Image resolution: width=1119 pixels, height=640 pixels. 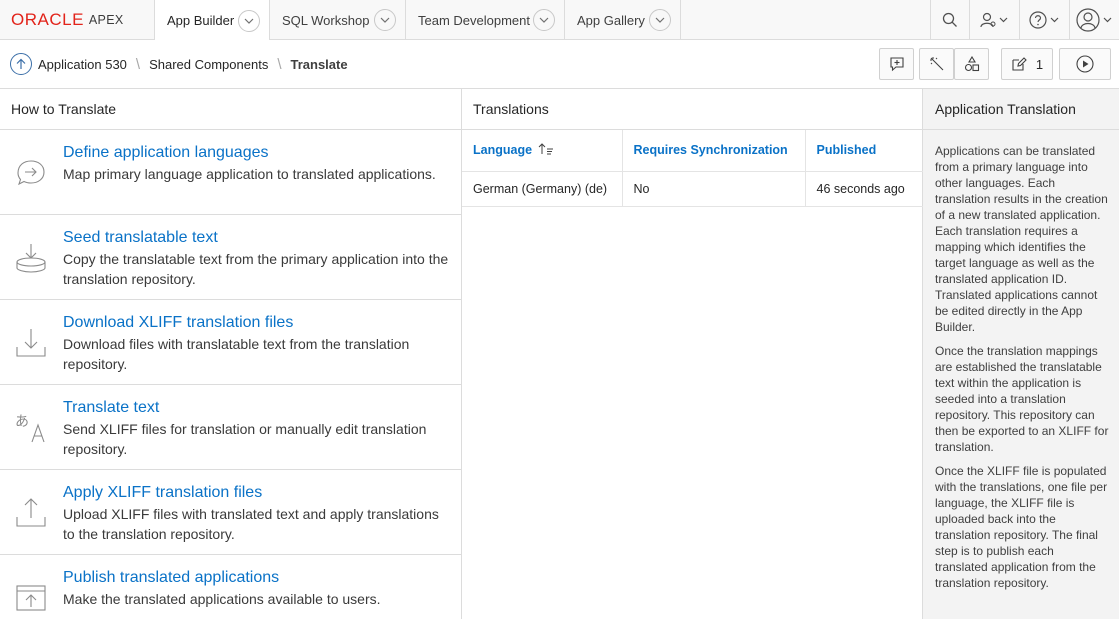 I want to click on avatar-icon, so click(x=1093, y=20).